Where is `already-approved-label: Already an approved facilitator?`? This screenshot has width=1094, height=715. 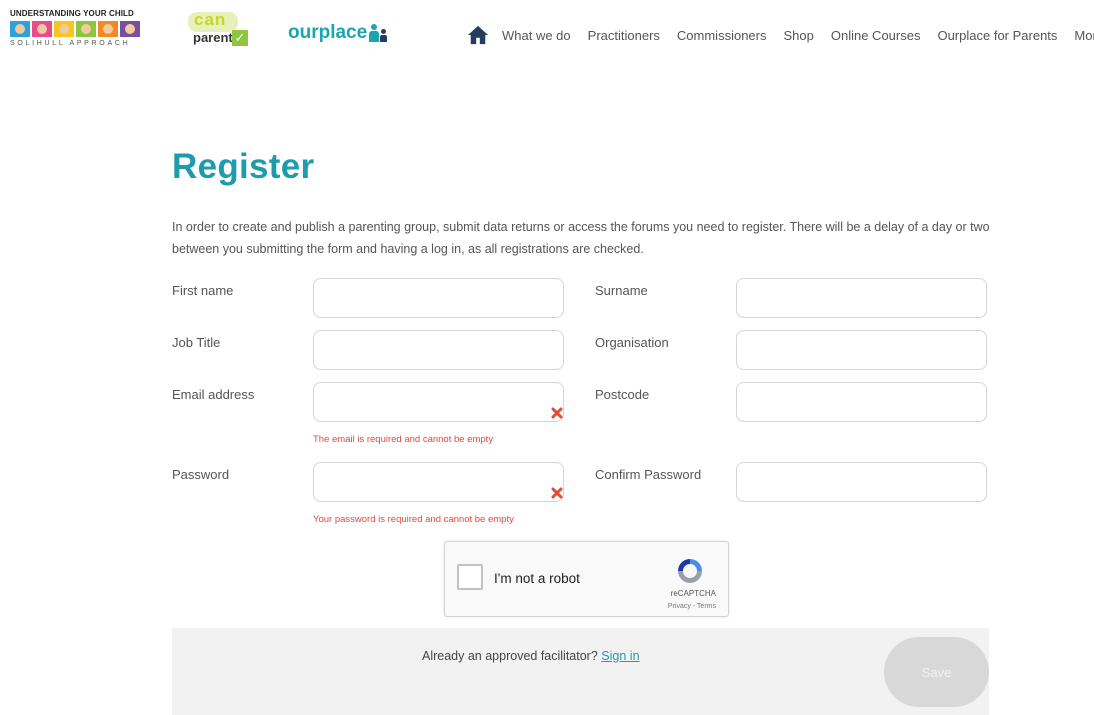 already-approved-label: Already an approved facilitator? is located at coordinates (510, 656).